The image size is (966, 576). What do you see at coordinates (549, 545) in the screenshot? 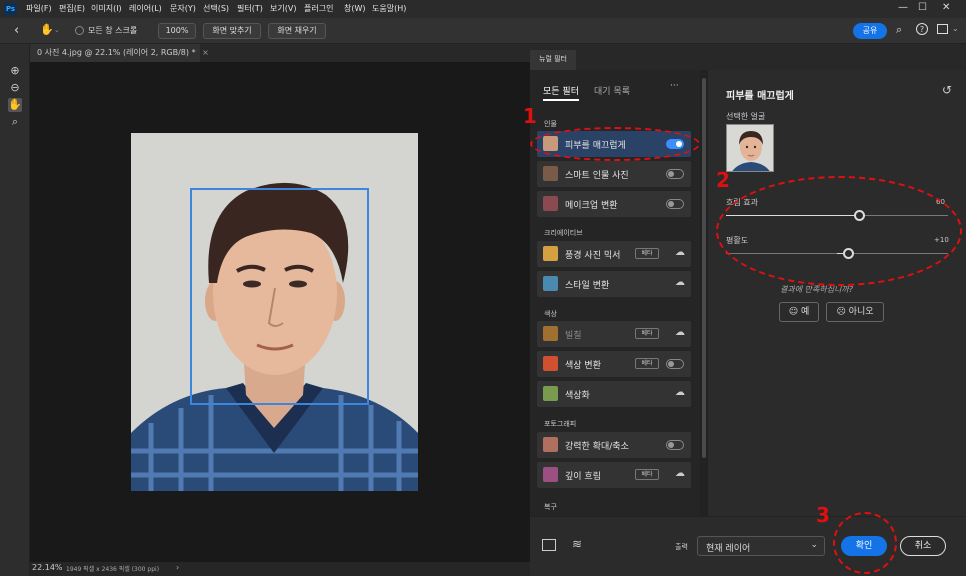
I see `compare-view-icon` at bounding box center [549, 545].